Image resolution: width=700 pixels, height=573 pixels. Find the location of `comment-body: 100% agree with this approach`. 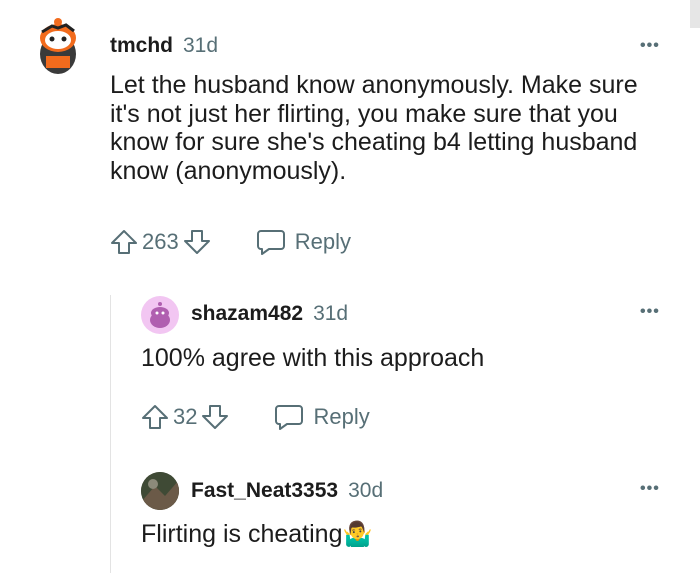

comment-body: 100% agree with this approach is located at coordinates (313, 358).